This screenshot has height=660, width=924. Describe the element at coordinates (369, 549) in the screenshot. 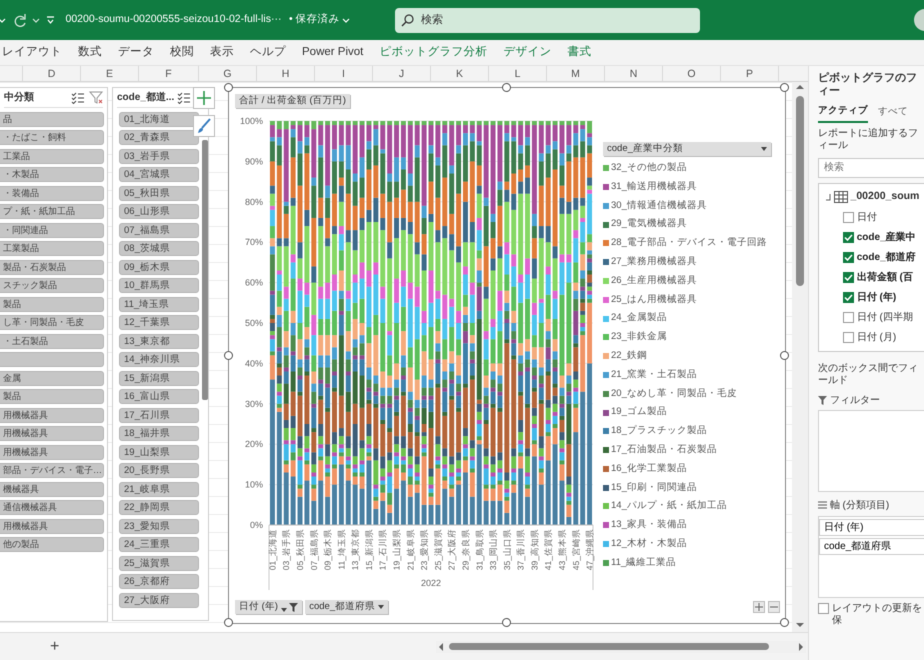

I see `axis-label: 15_新潟県` at that location.